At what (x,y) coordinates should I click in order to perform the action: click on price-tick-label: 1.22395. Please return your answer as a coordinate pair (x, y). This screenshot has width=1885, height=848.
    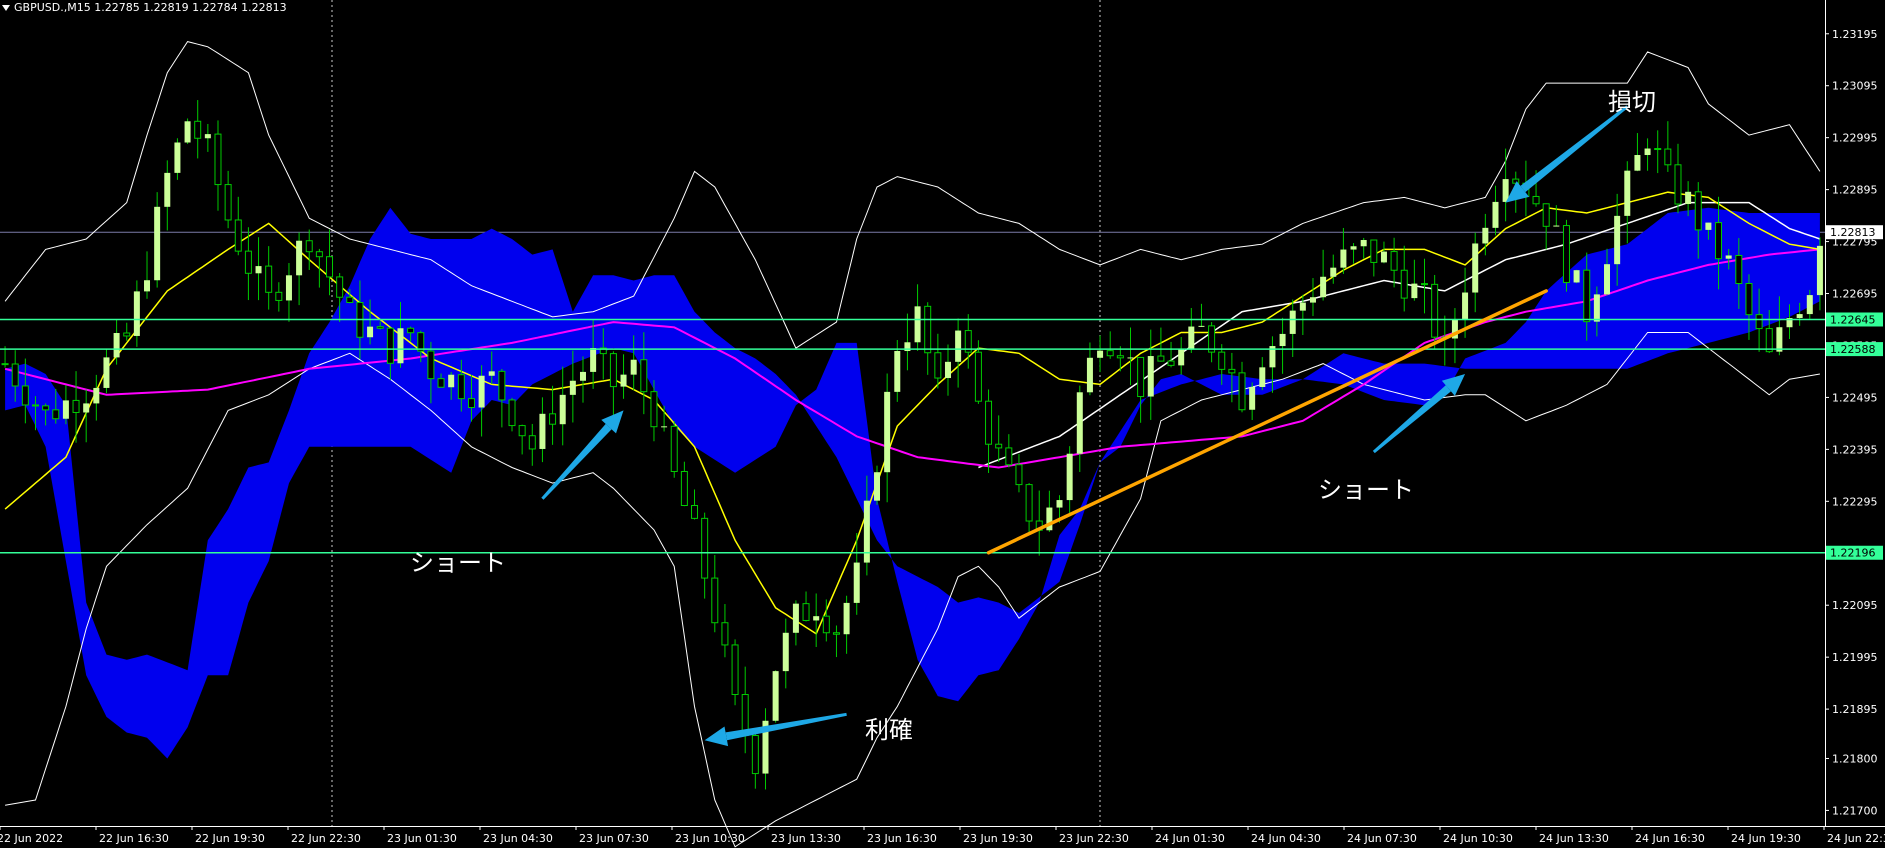
    Looking at the image, I should click on (1855, 449).